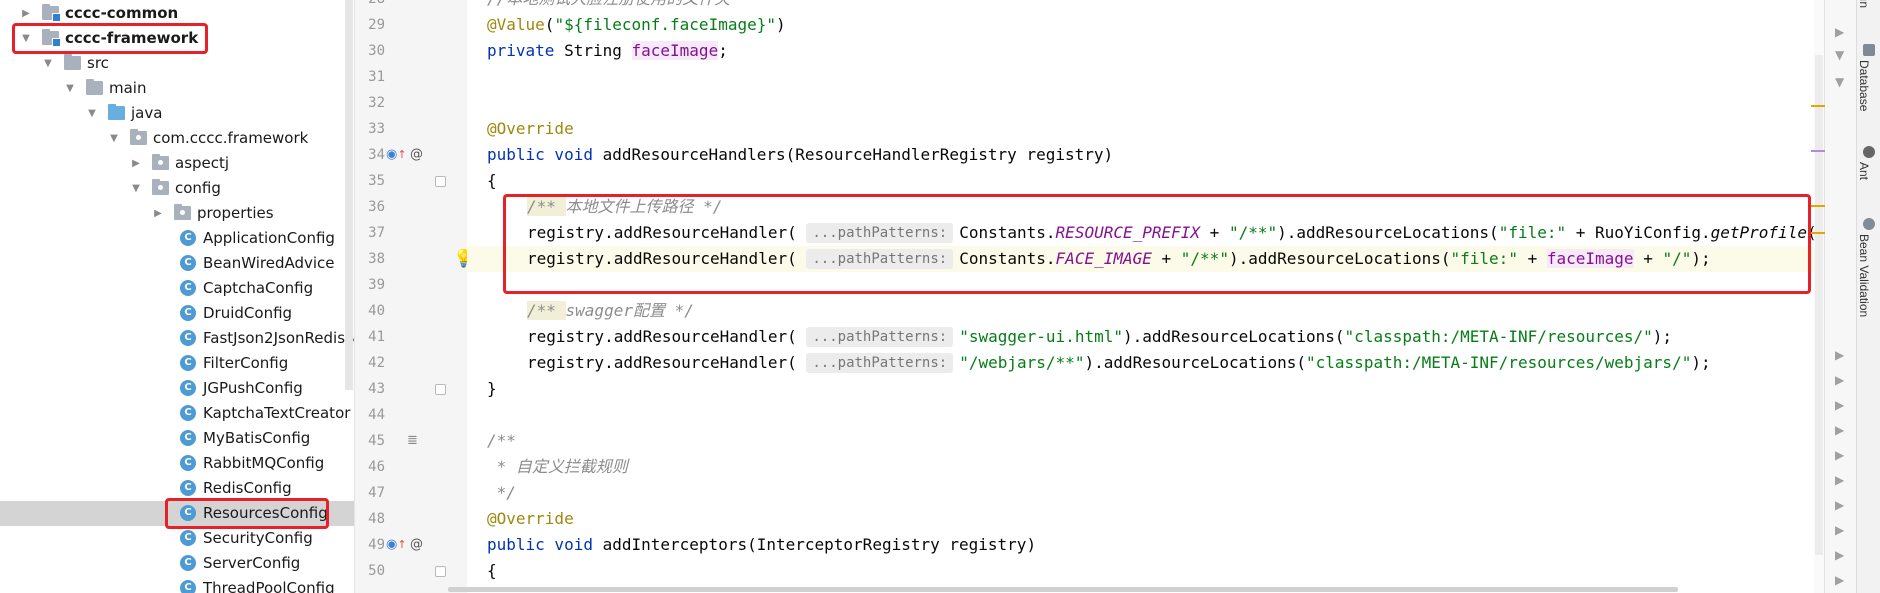 This screenshot has width=1880, height=593. Describe the element at coordinates (1145, 25) in the screenshot. I see `code-line: @Value("${fileconf.faceImage}")` at that location.